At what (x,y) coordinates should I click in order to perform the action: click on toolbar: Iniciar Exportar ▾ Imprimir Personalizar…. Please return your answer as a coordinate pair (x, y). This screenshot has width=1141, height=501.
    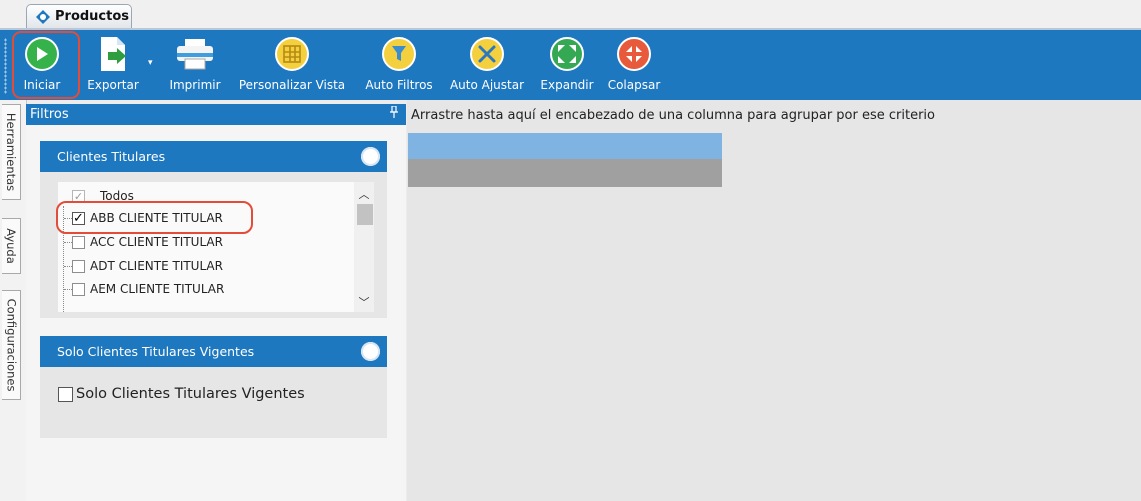
    Looking at the image, I should click on (570, 65).